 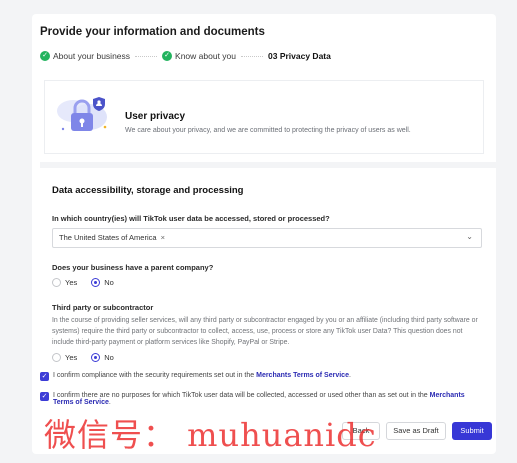 What do you see at coordinates (268, 165) in the screenshot?
I see `section-gap` at bounding box center [268, 165].